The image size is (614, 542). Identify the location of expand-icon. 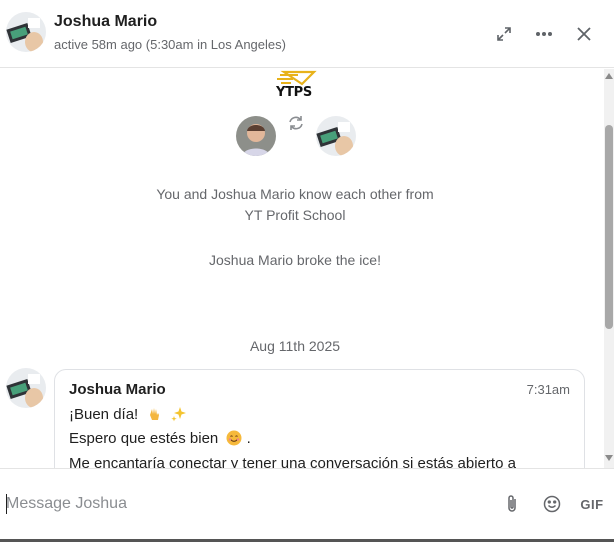
(504, 34).